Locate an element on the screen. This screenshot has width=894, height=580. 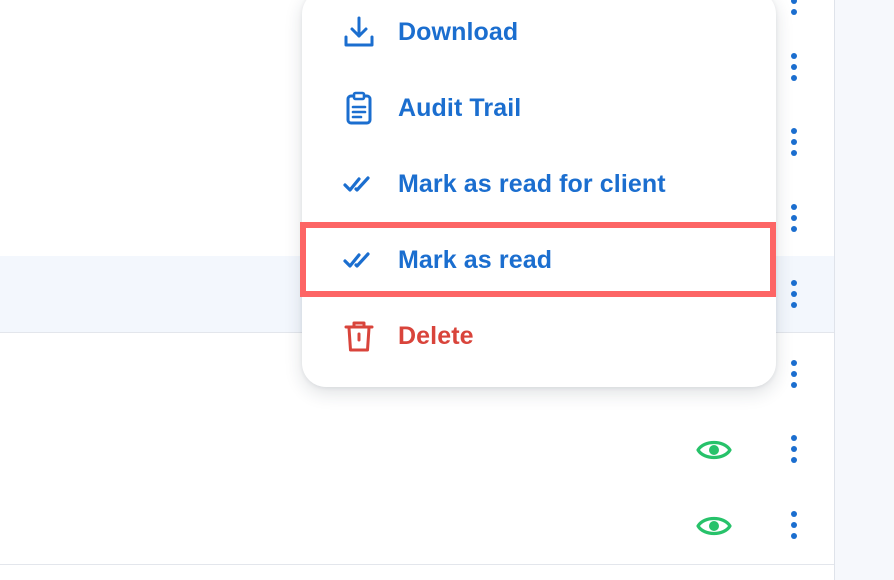
menu-item-label: Delete is located at coordinates (436, 335).